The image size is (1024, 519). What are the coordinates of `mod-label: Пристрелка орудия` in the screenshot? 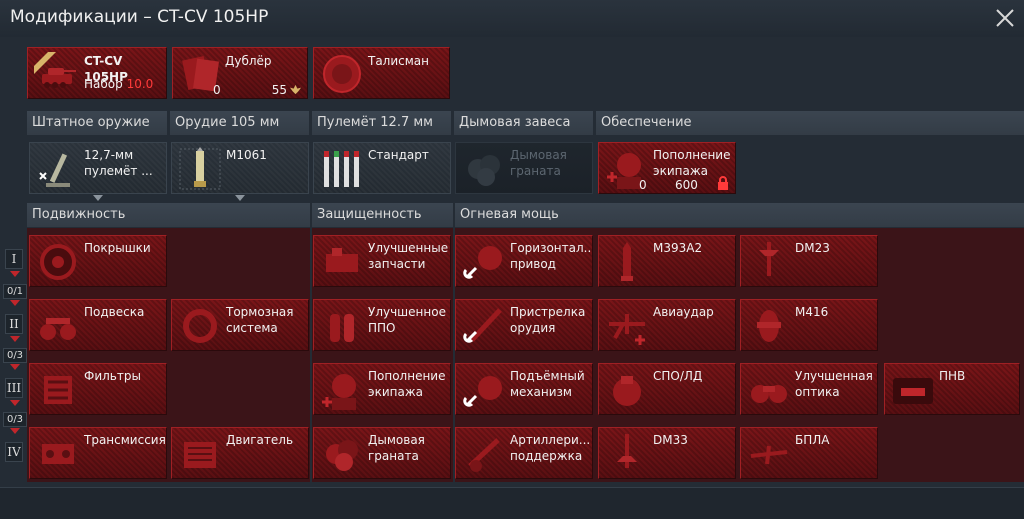 It's located at (548, 320).